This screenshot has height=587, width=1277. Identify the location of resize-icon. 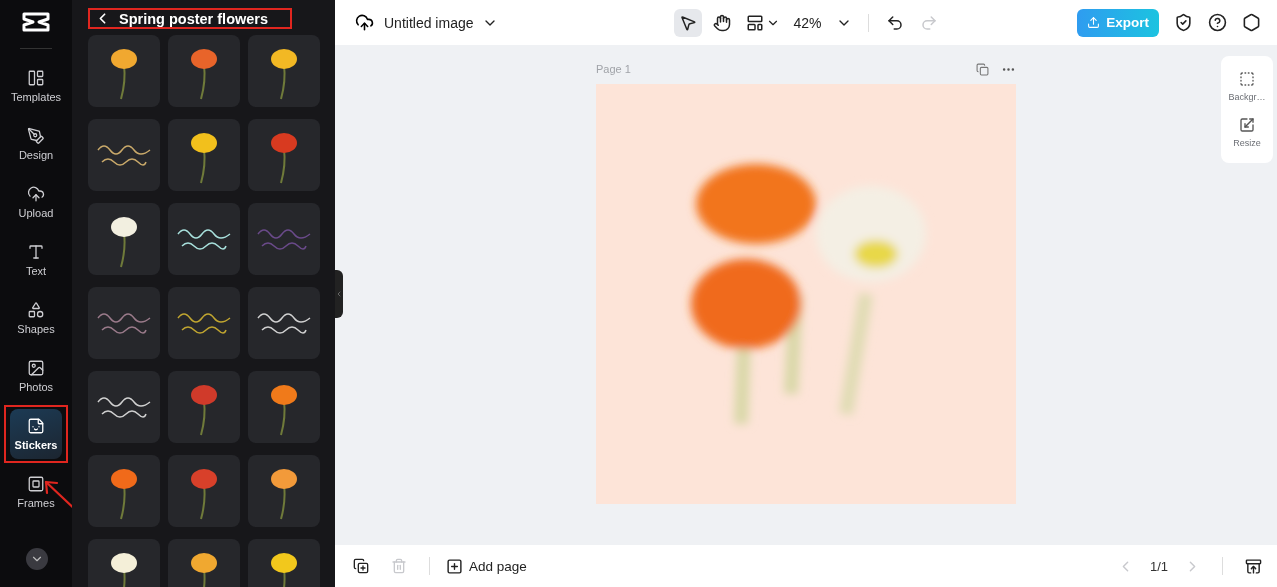
(1247, 125).